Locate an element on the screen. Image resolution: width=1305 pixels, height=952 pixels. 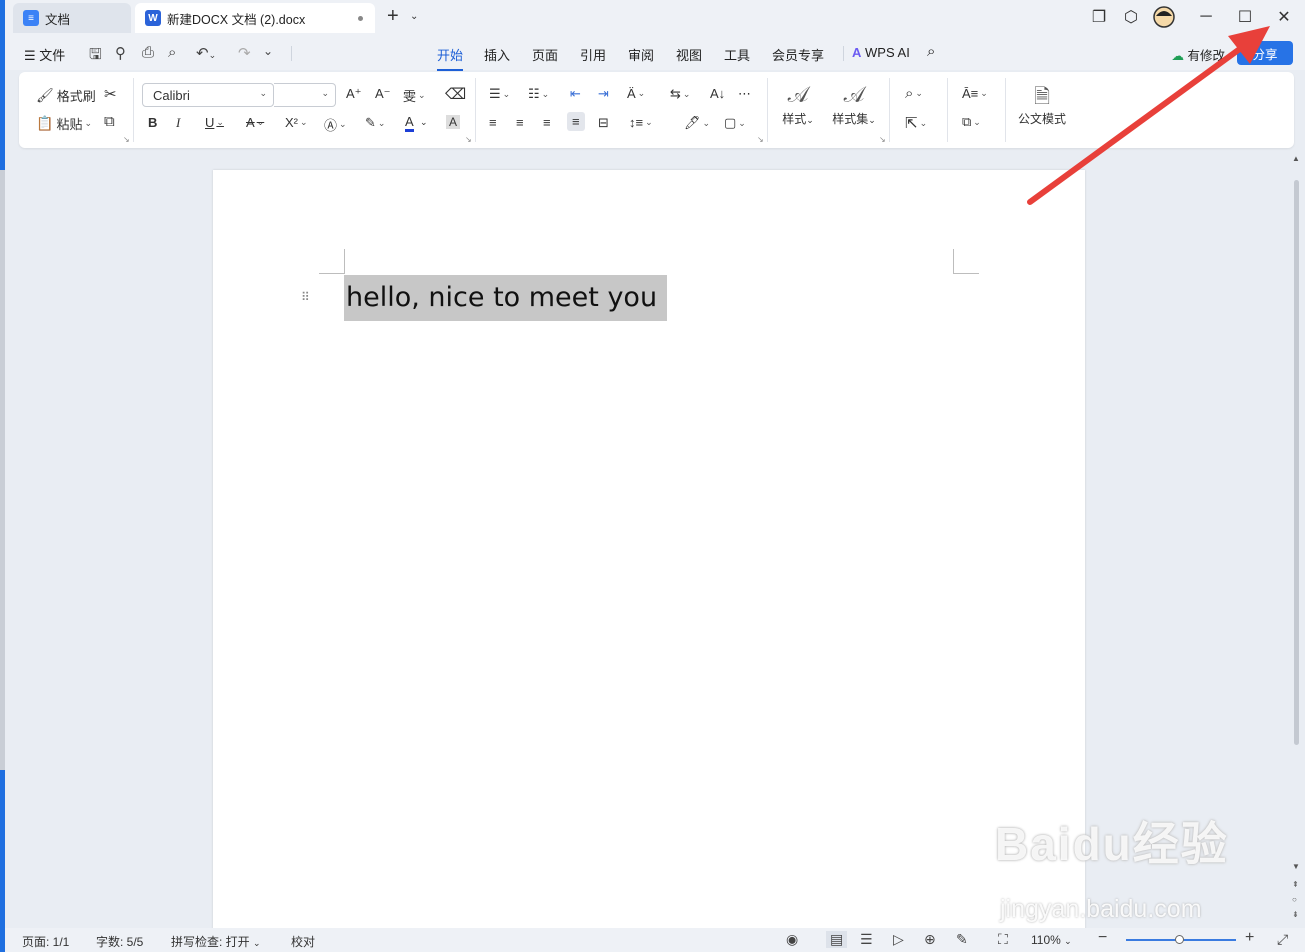
paragraph-expand-icon: ↘ is located at coordinates (760, 139).